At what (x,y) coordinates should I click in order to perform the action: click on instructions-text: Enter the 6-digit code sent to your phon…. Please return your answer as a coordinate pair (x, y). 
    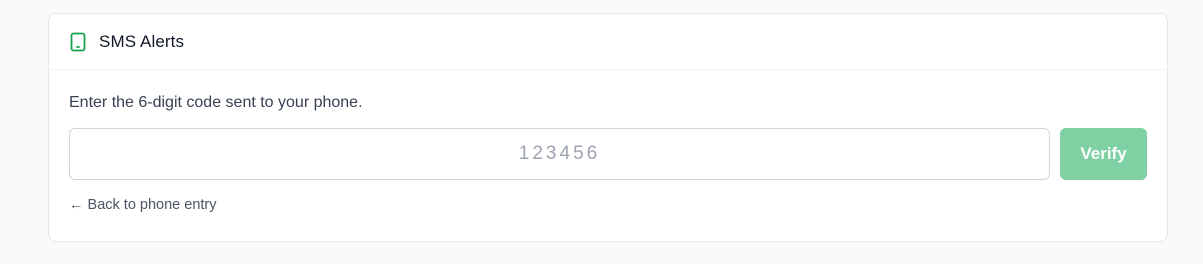
    Looking at the image, I should click on (216, 102).